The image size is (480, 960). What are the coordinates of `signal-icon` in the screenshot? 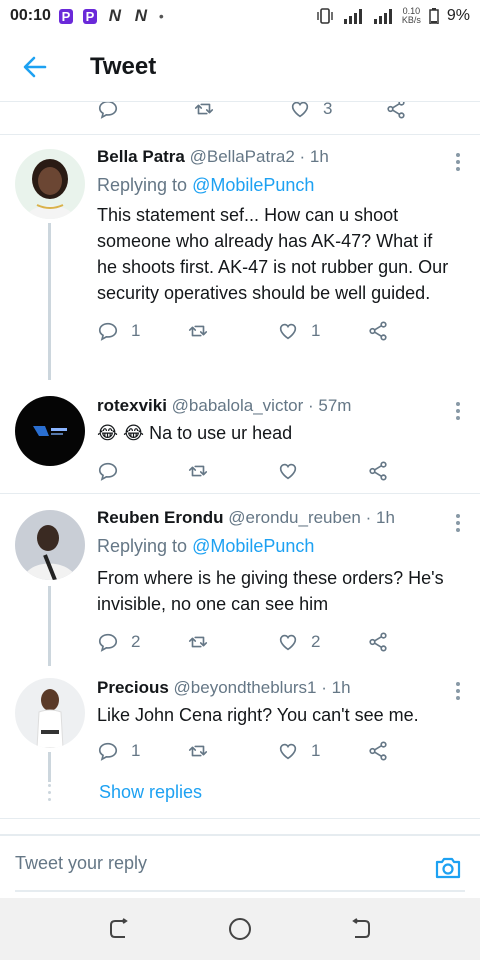 It's located at (352, 16).